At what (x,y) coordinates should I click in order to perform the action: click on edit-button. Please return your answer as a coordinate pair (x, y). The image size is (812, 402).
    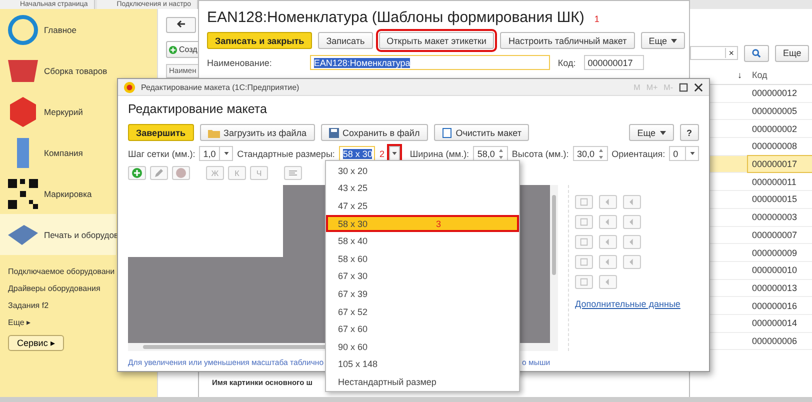
    Looking at the image, I should click on (159, 173).